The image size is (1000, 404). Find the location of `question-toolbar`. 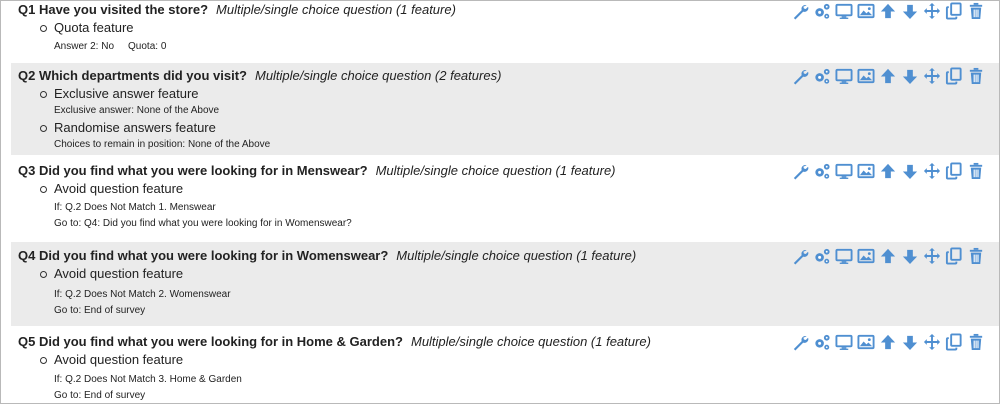

question-toolbar is located at coordinates (887, 11).